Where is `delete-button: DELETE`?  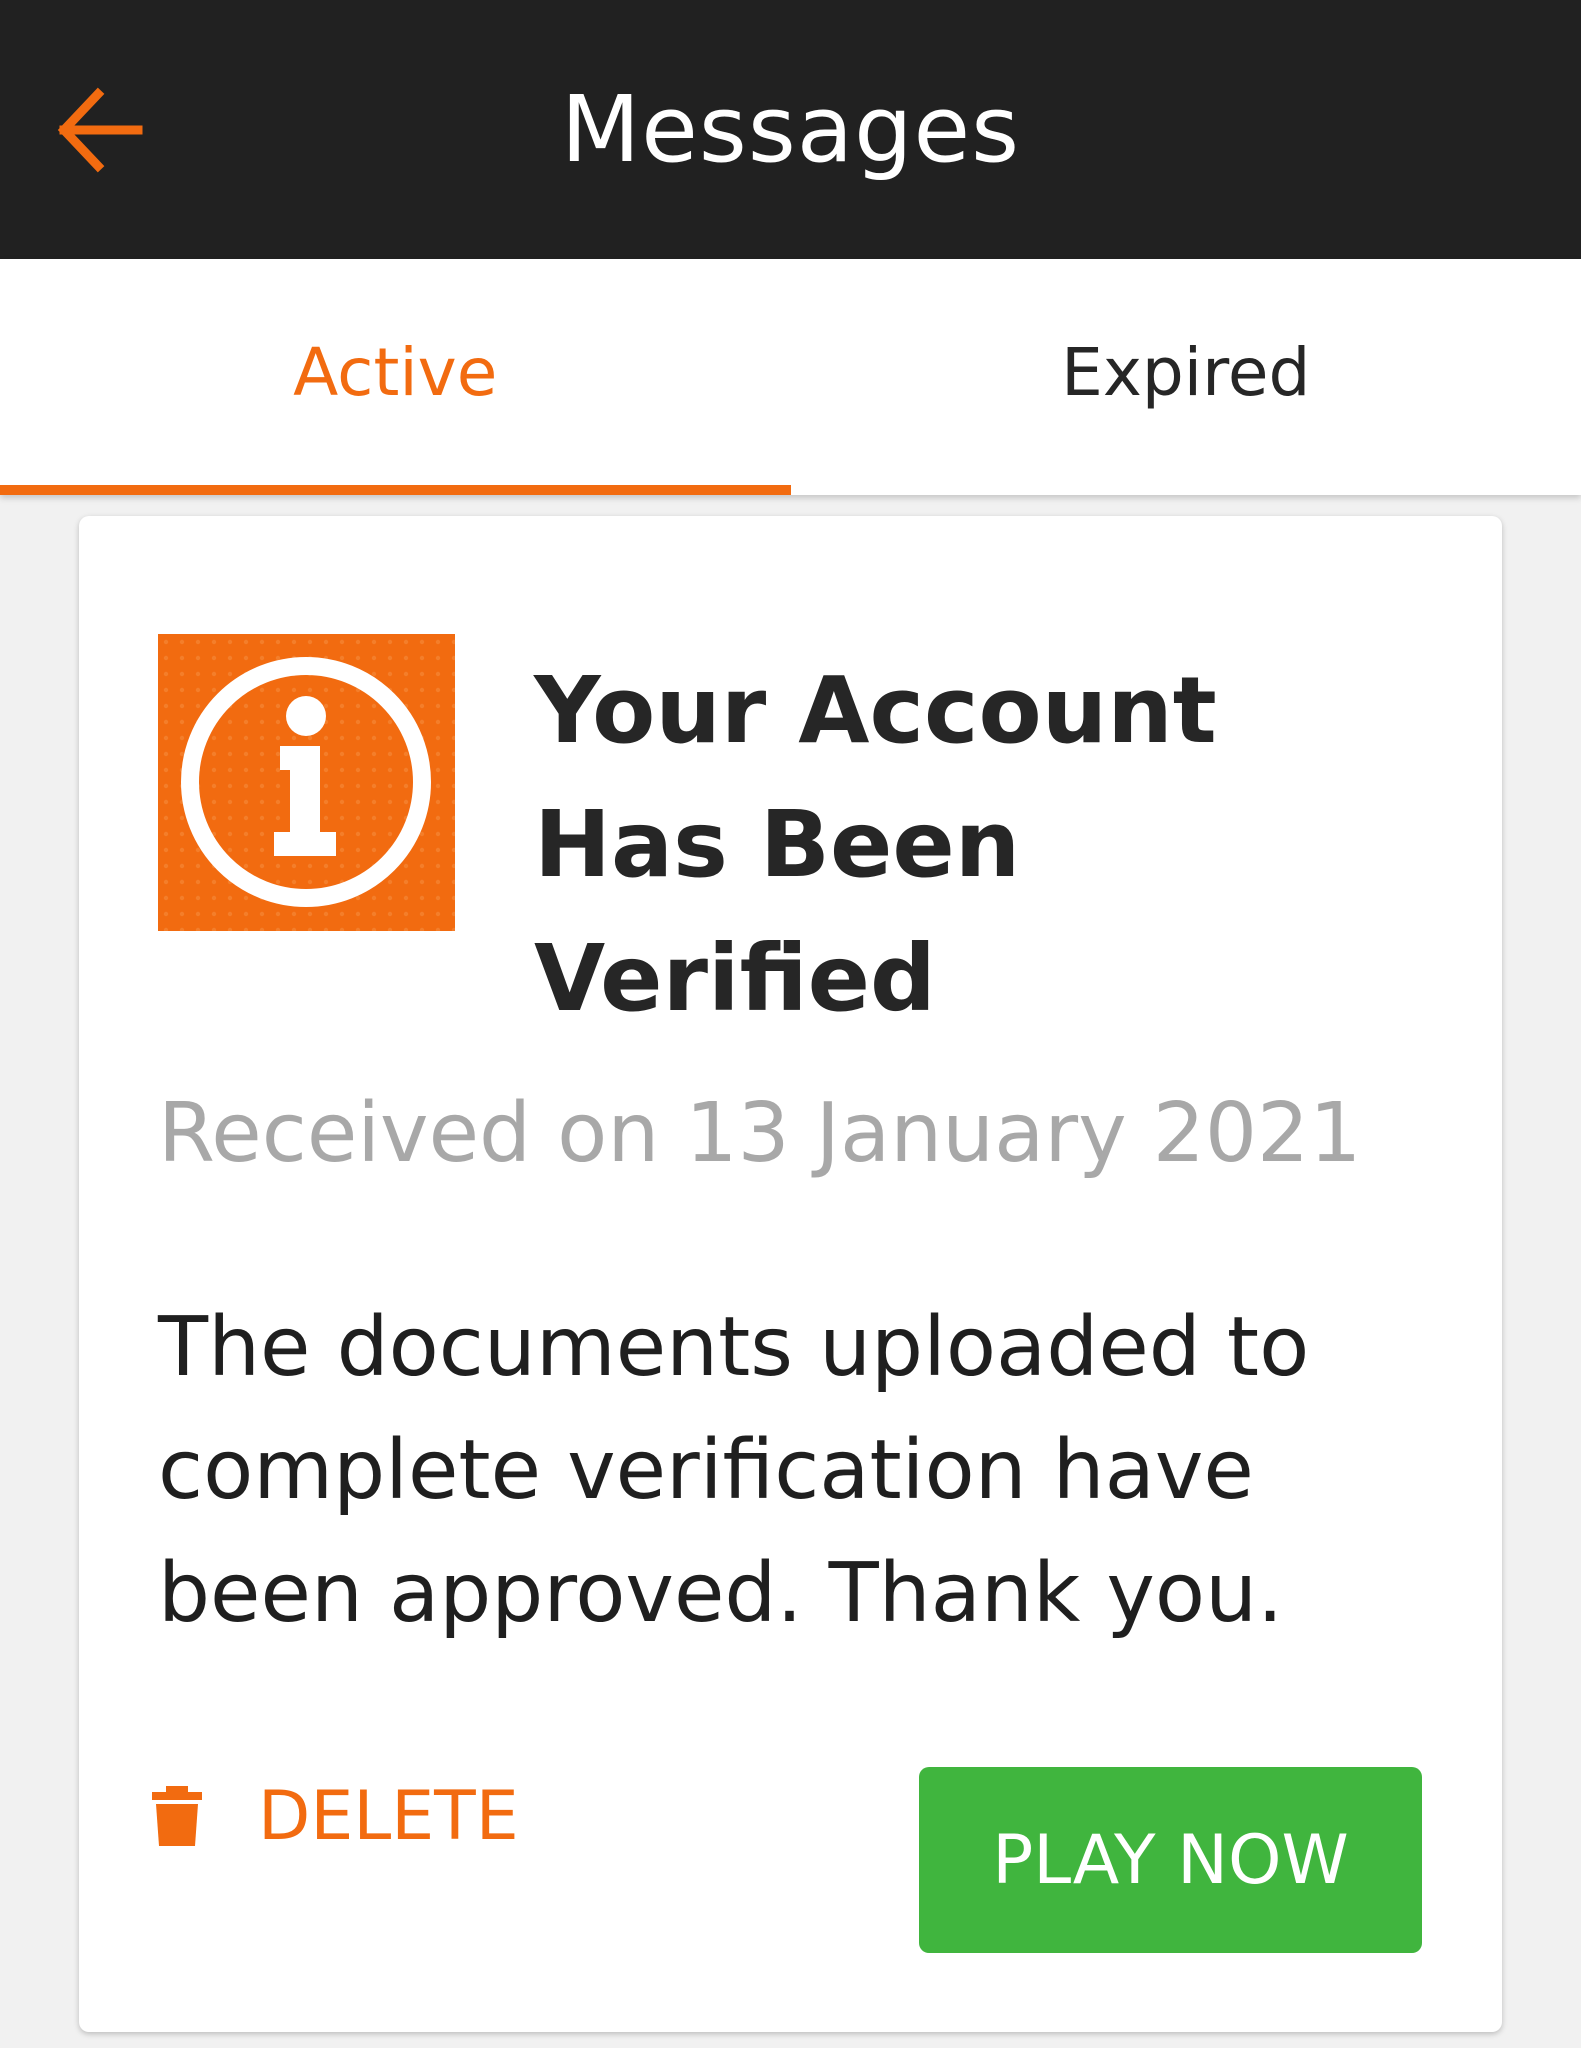
delete-button: DELETE is located at coordinates (335, 1816).